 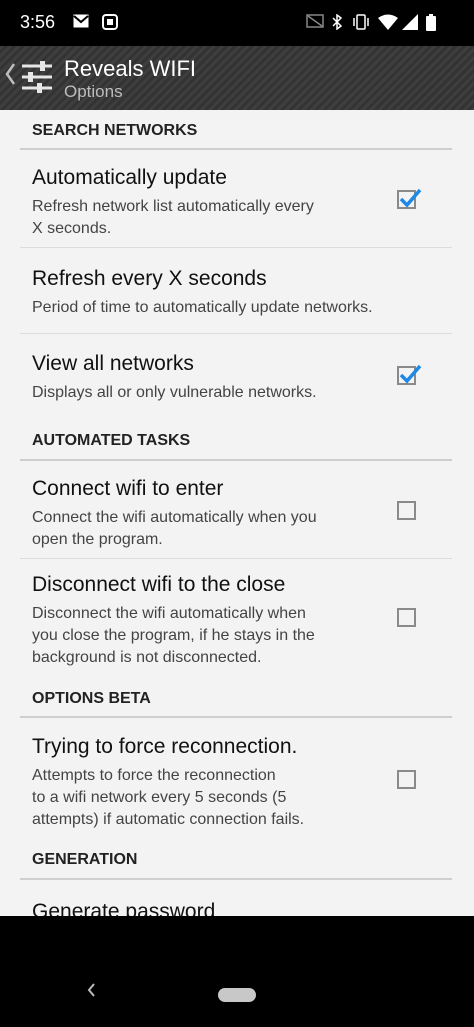 I want to click on signal-icon, so click(x=410, y=22).